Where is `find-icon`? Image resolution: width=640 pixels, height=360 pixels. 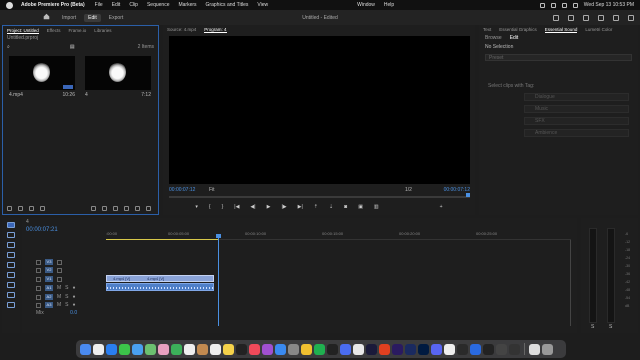
find-icon is located at coordinates (115, 208).